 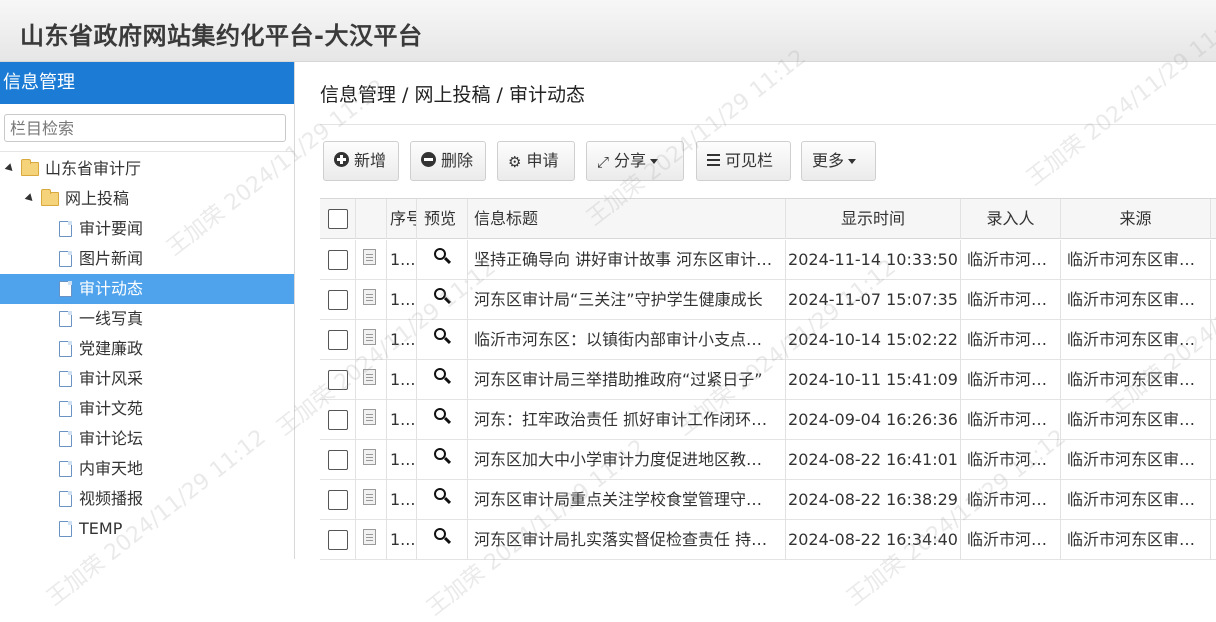 I want to click on header-source: 来源, so click(x=1136, y=219).